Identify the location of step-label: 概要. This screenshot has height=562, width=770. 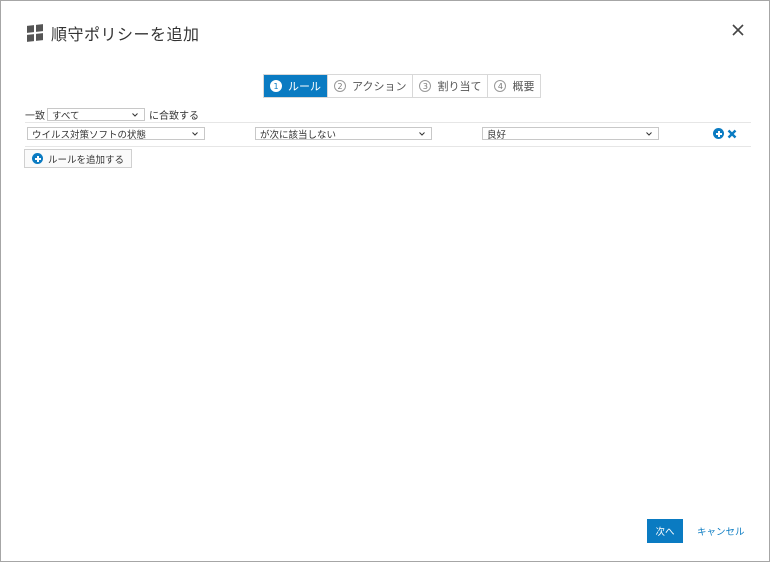
(523, 86).